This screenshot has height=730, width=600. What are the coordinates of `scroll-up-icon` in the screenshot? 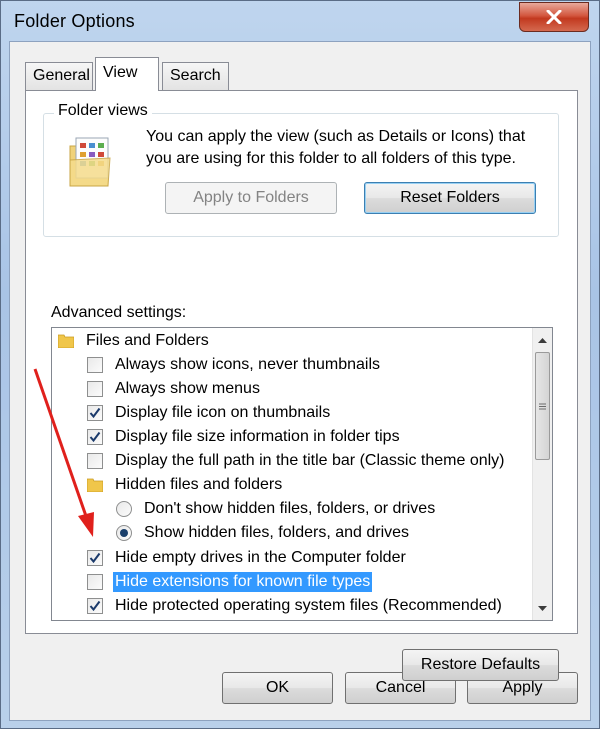 It's located at (542, 340).